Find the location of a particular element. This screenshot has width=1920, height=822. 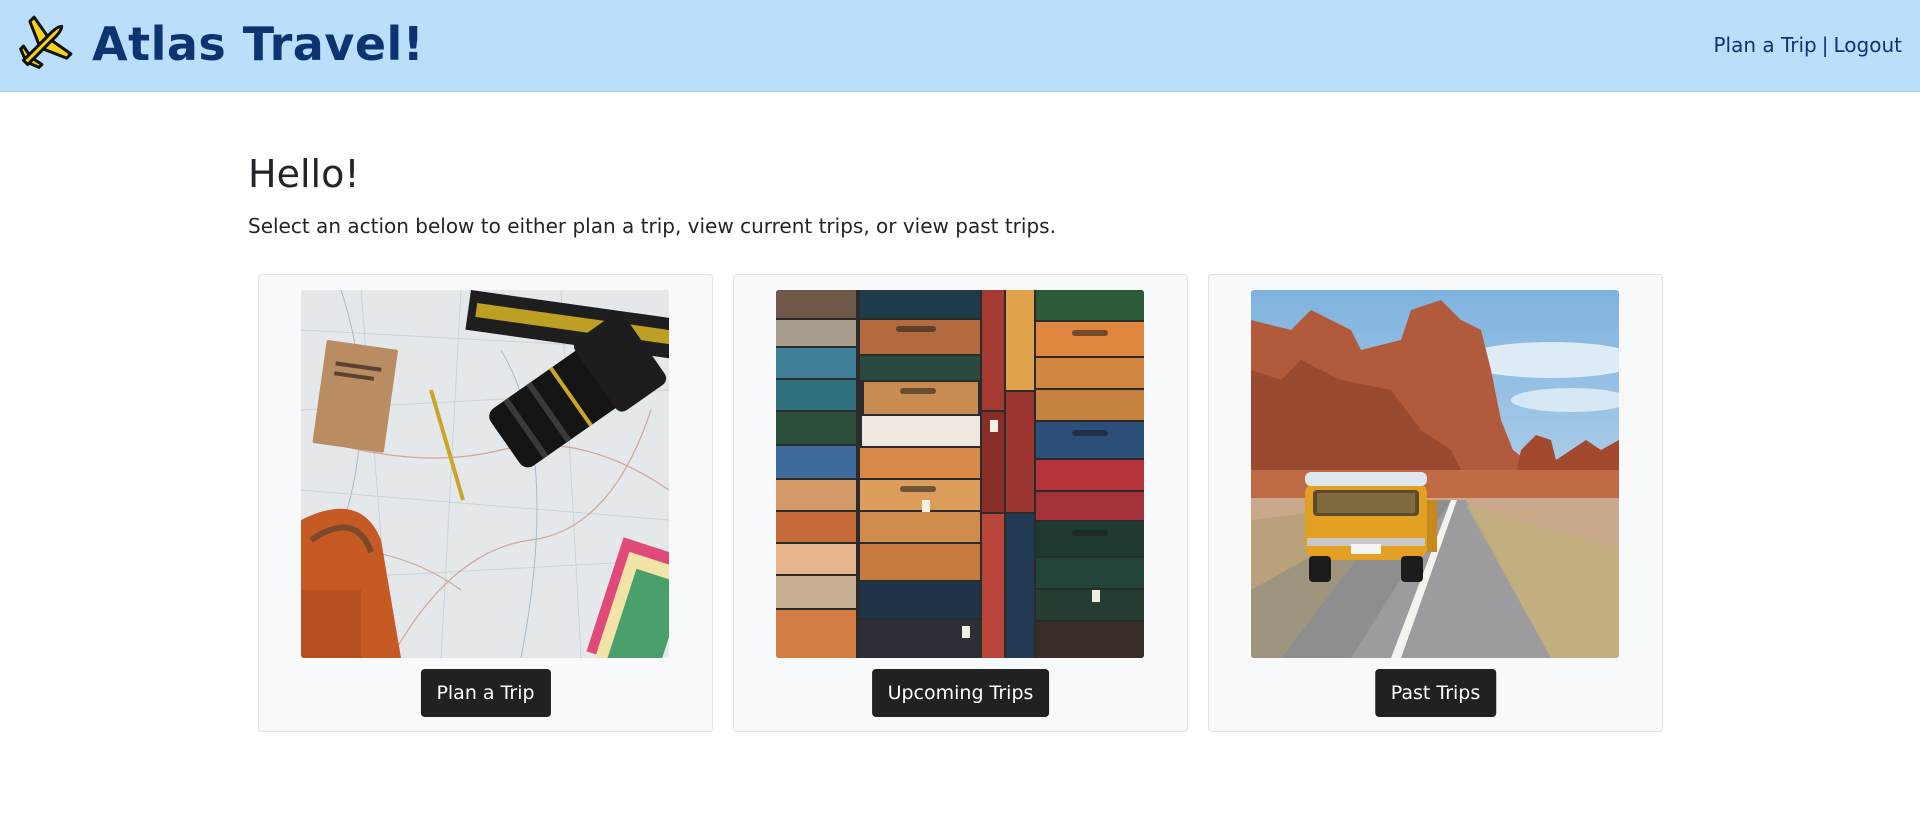

card-past-trips: Past Trips is located at coordinates (1435, 503).